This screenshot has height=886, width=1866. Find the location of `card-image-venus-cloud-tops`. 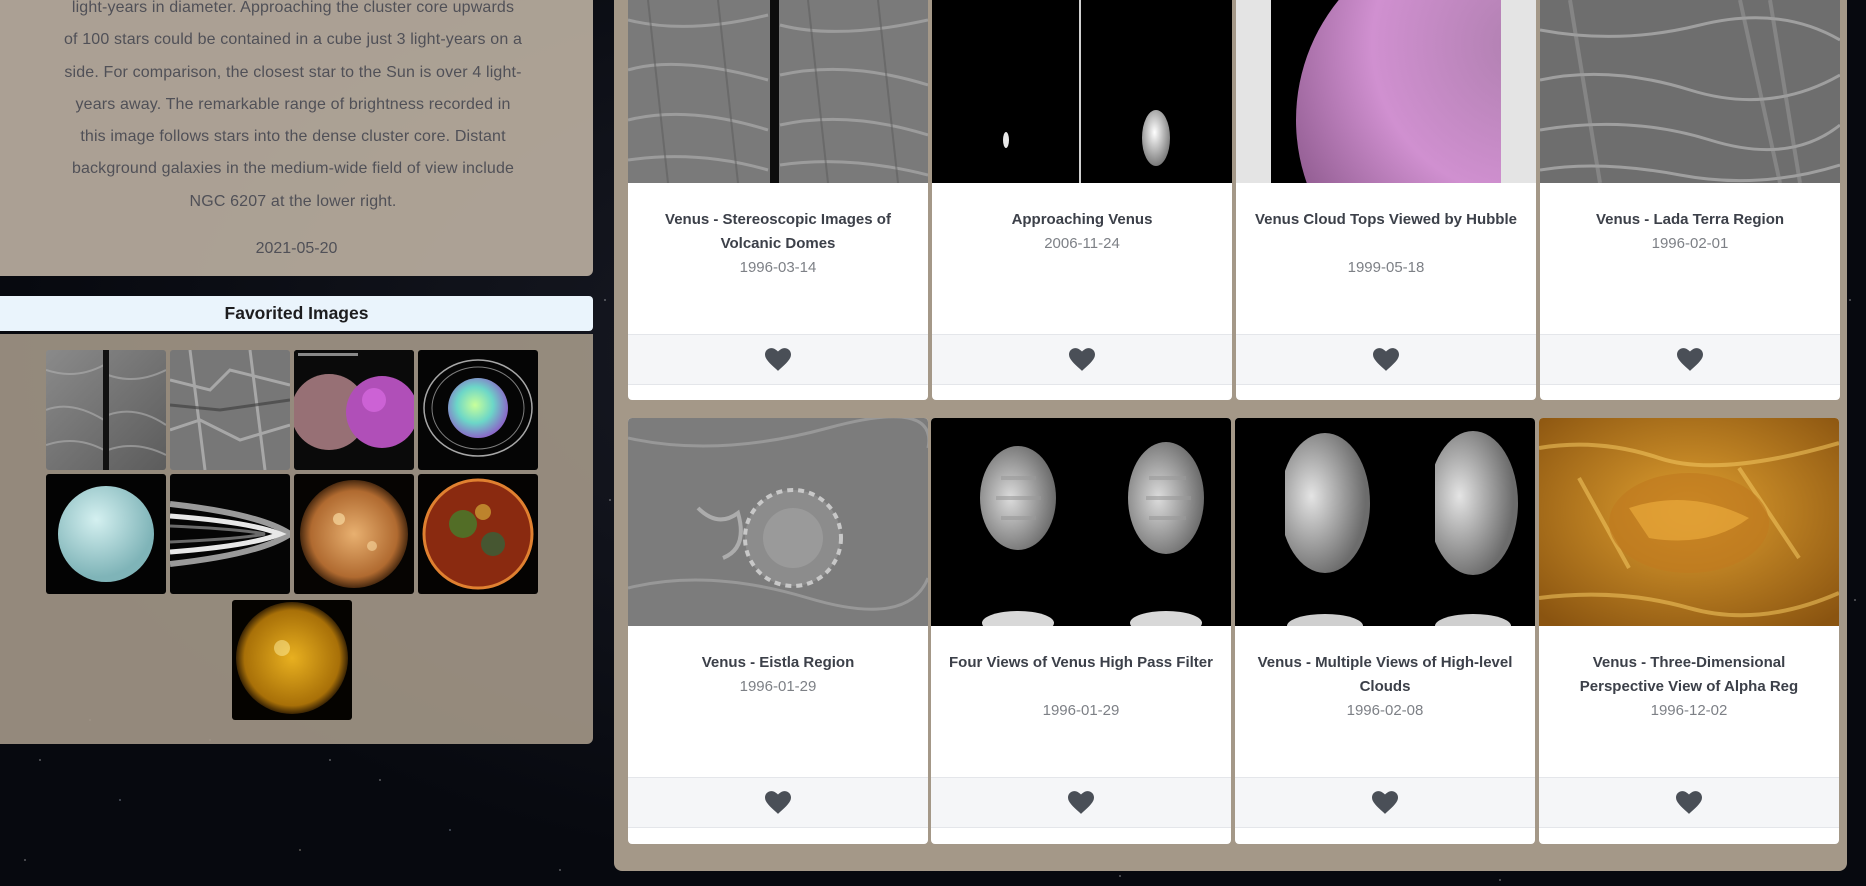

card-image-venus-cloud-tops is located at coordinates (1386, 91).